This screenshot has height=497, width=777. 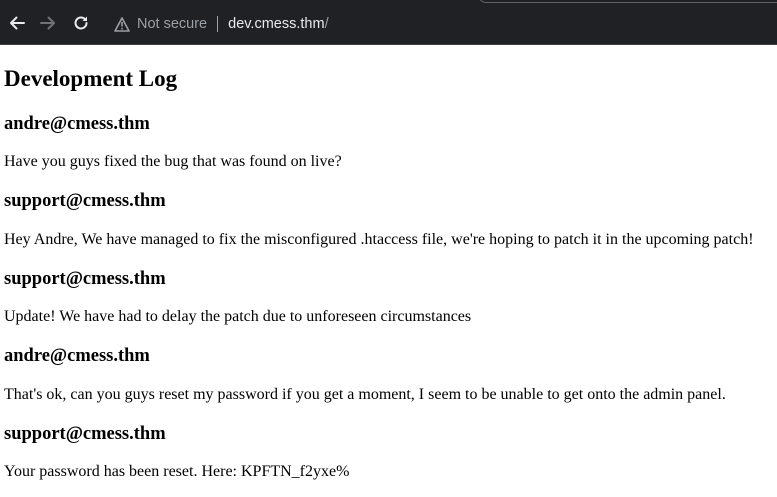 I want to click on browser-toolbar: Not secure dev.cmess.thm/, so click(x=388, y=22).